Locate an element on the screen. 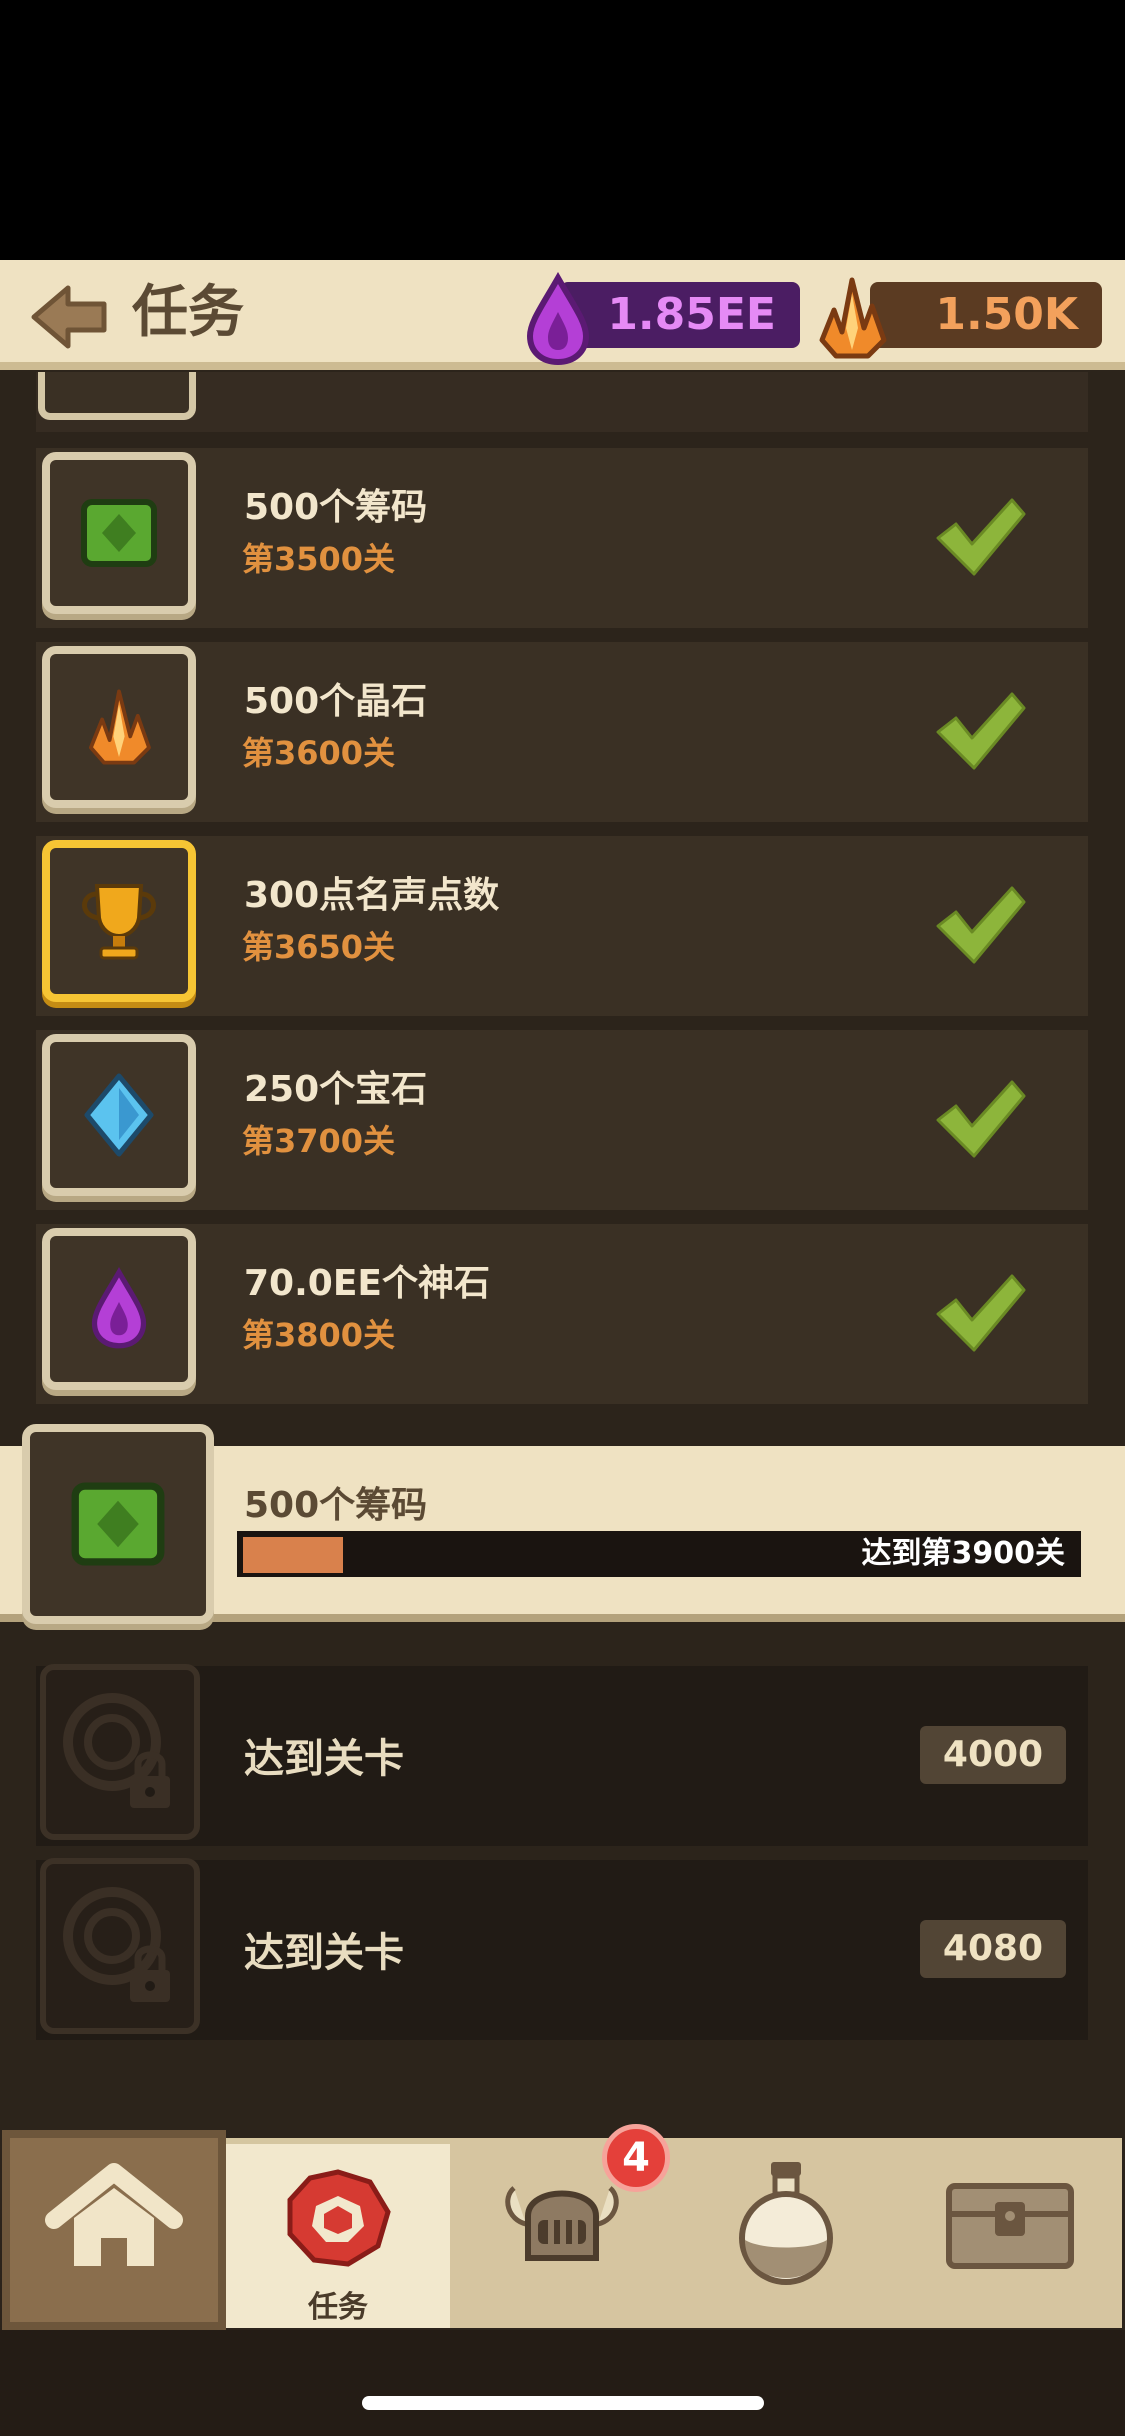 This screenshot has width=1125, height=2436. level-badge: 4080 is located at coordinates (993, 1949).